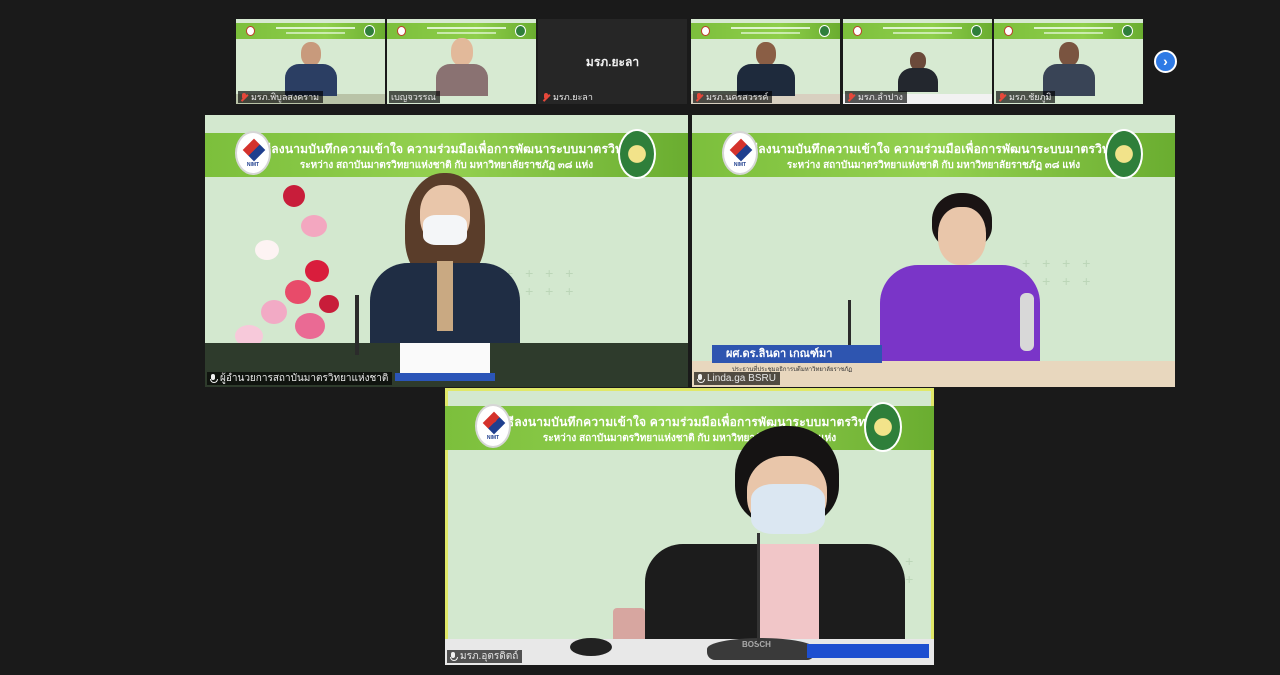  I want to click on participant-name-tag: มรภ.พิบูลสงคราม, so click(281, 97).